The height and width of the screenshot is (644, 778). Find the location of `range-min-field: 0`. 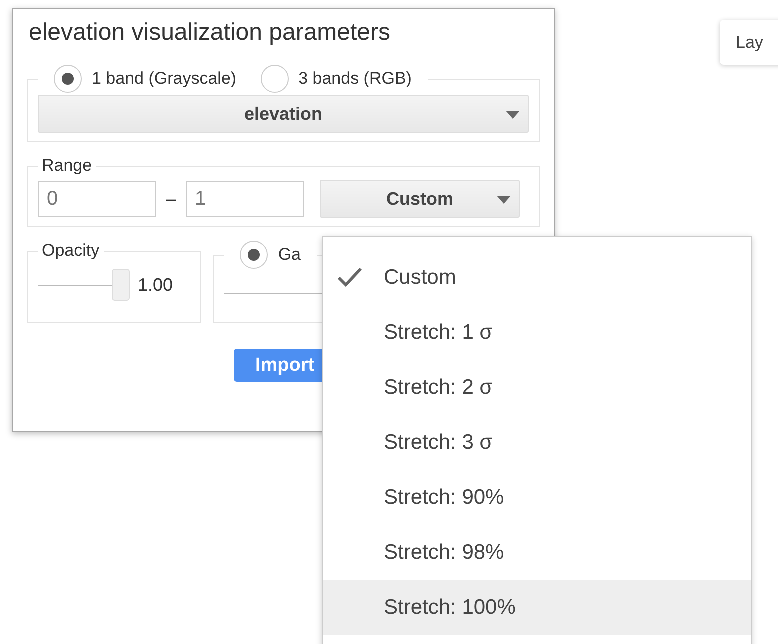

range-min-field: 0 is located at coordinates (97, 199).